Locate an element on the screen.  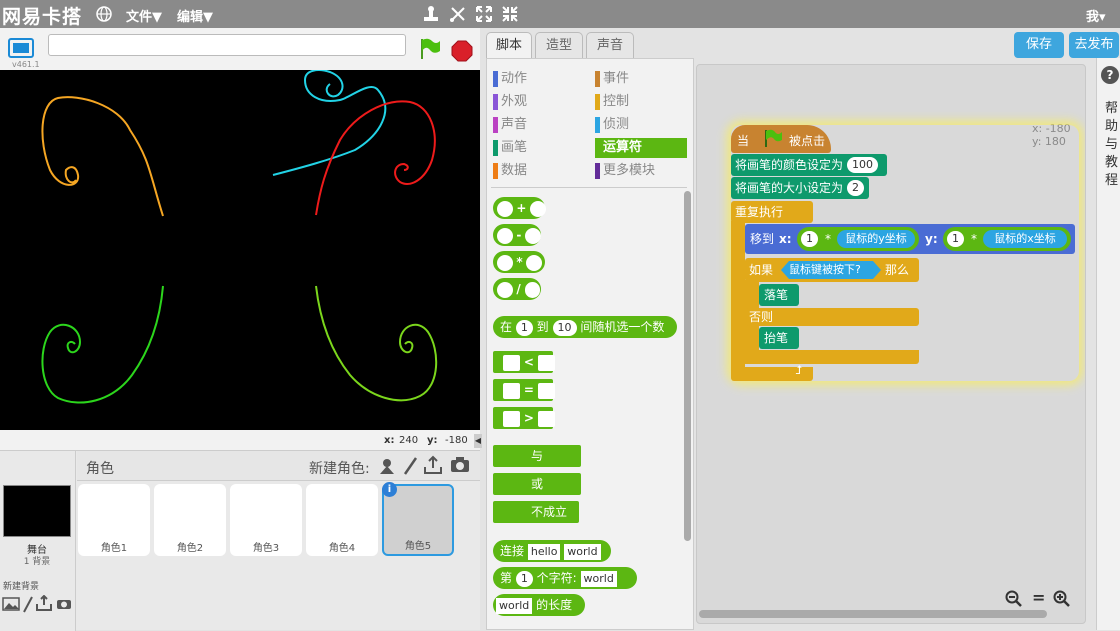
shrink-icon is located at coordinates (510, 14).